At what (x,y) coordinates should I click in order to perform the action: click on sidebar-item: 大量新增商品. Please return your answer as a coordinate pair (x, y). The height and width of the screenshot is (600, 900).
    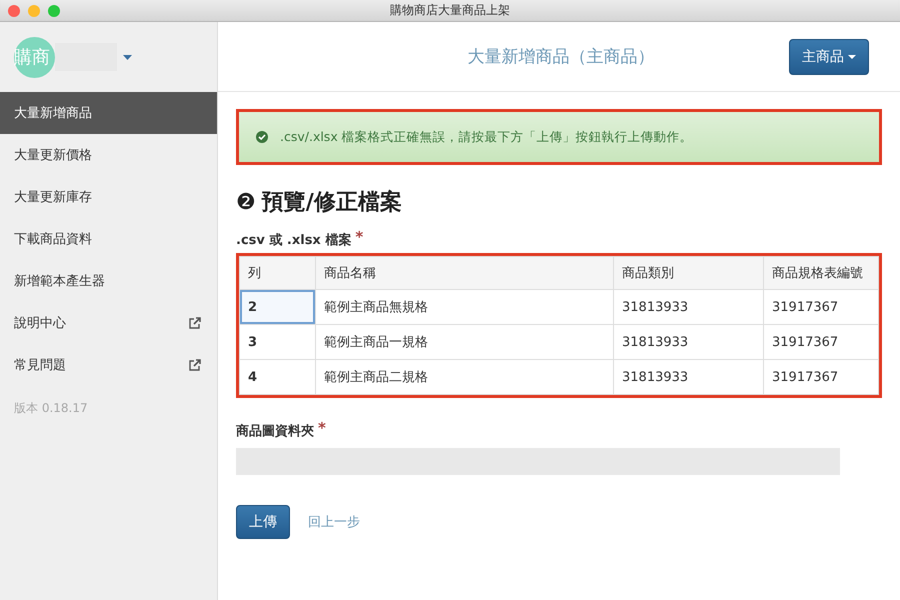
    Looking at the image, I should click on (108, 113).